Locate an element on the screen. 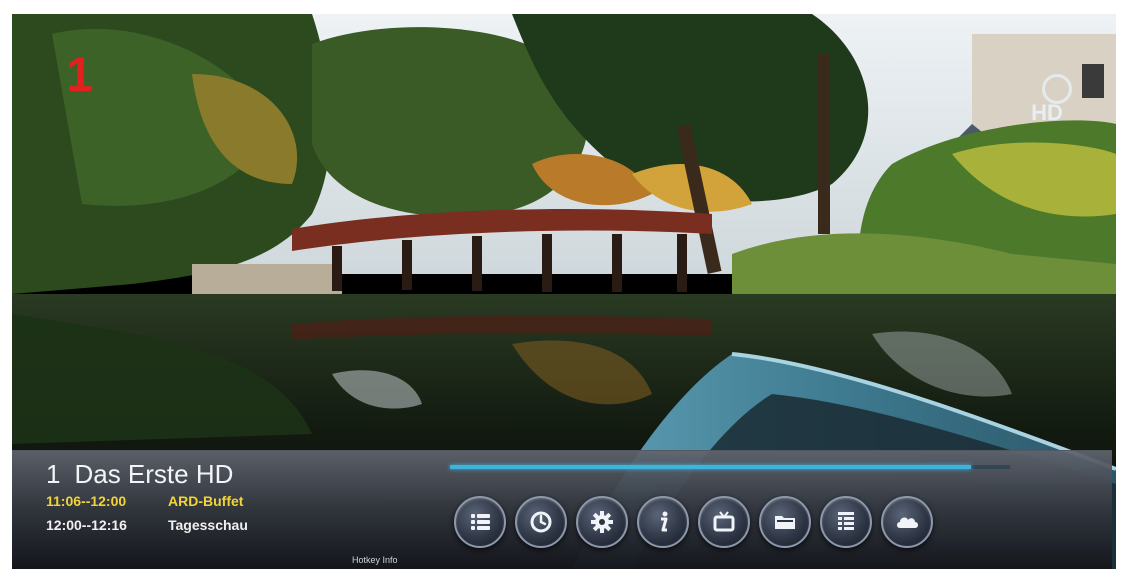 The height and width of the screenshot is (573, 1126). channel-title: 1 Das Erste HD is located at coordinates (139, 474).